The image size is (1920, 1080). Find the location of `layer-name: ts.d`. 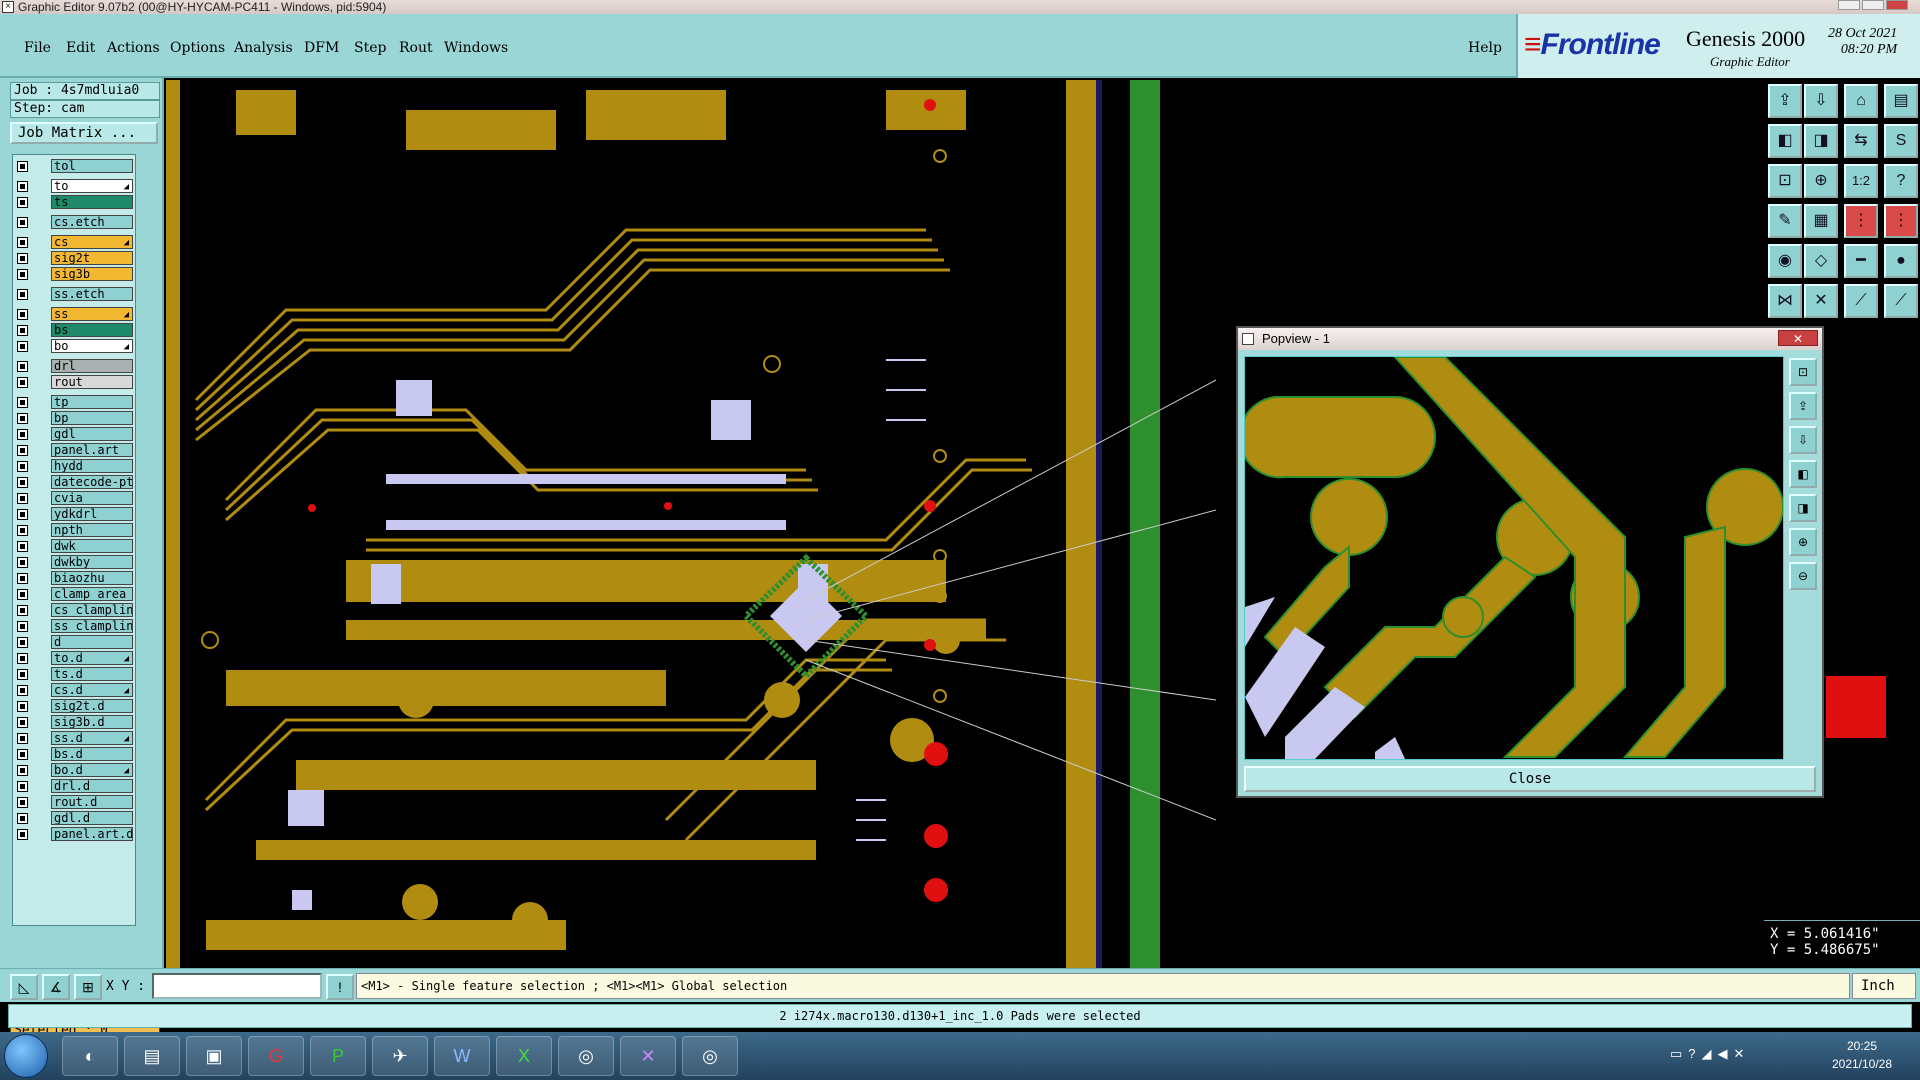

layer-name: ts.d is located at coordinates (92, 674).